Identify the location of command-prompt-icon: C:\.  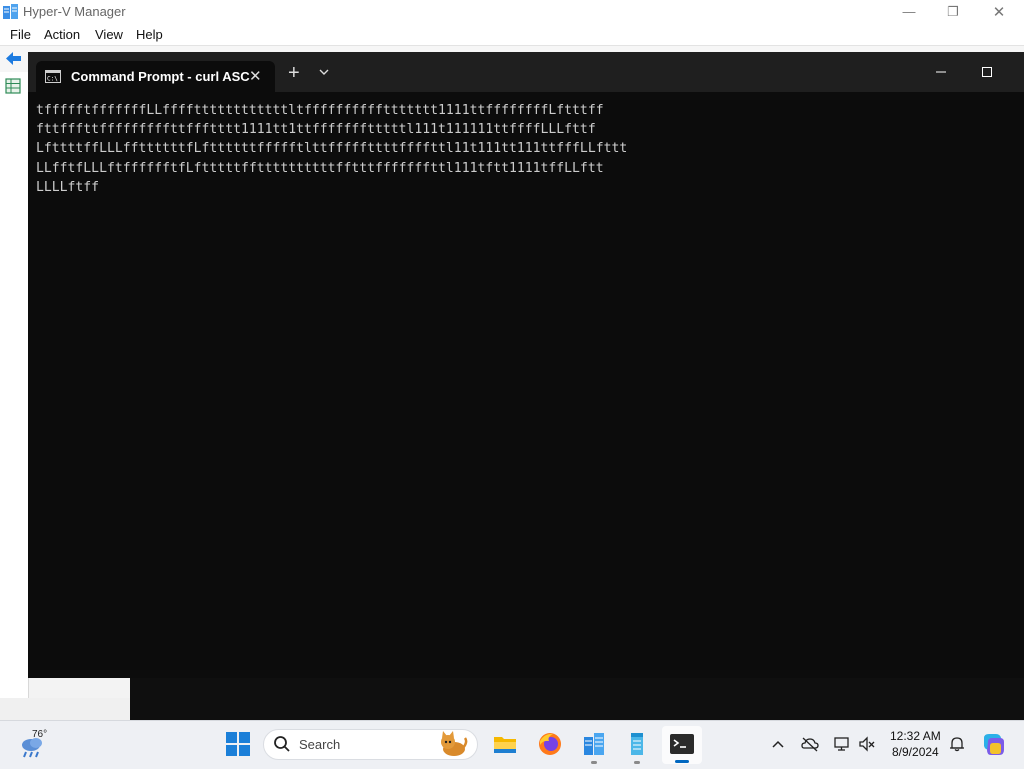
(53, 76).